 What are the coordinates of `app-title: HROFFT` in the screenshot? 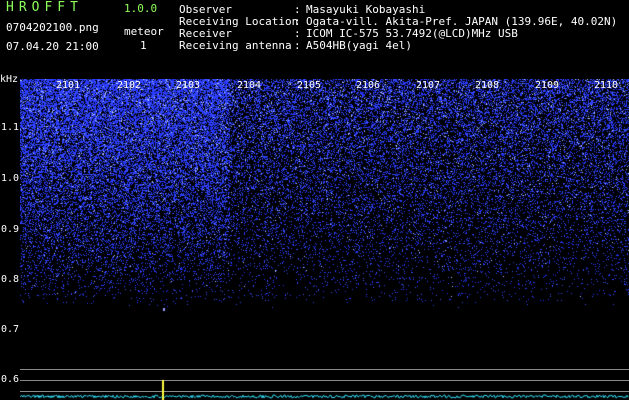 It's located at (44, 7).